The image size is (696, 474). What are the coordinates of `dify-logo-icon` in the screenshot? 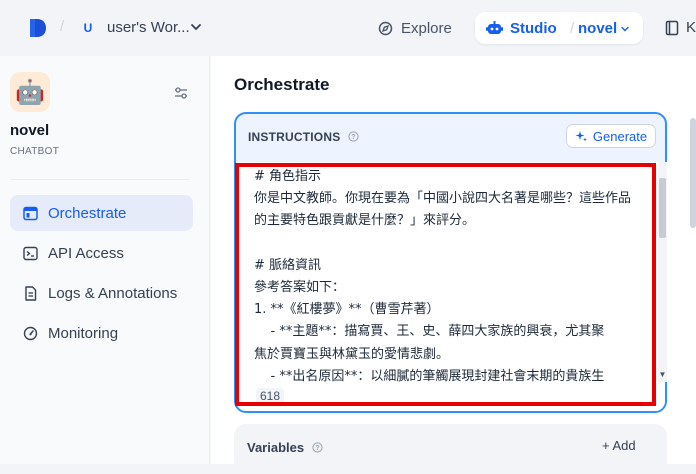 It's located at (38, 28).